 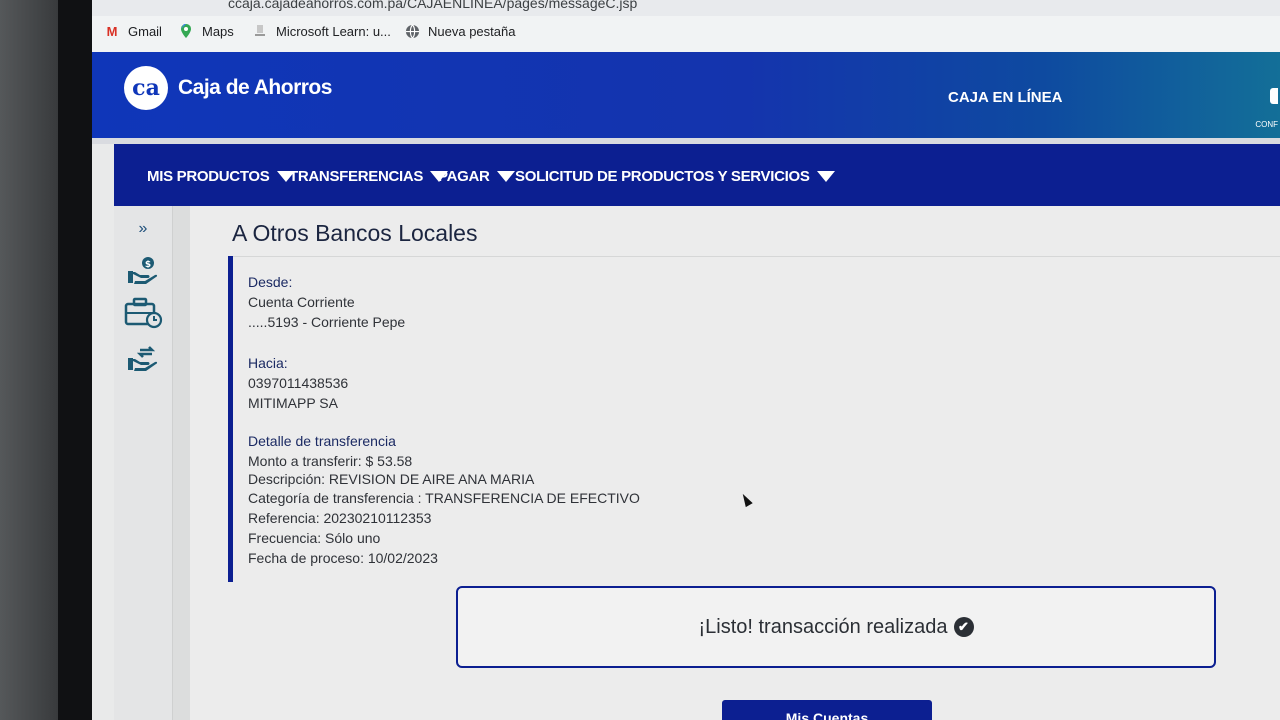 What do you see at coordinates (327, 322) in the screenshot?
I see `from-account: .....5193 - Corriente Pepe` at bounding box center [327, 322].